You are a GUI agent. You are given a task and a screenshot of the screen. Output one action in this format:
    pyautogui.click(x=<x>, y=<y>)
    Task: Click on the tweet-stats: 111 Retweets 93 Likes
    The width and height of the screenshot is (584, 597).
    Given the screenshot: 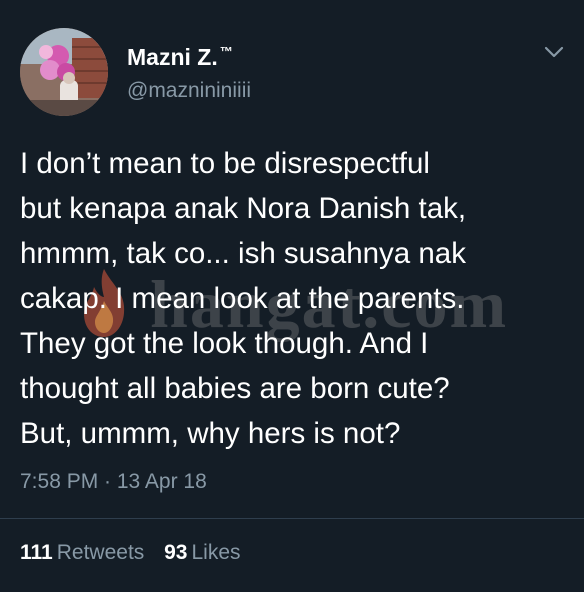 What is the action you would take?
    pyautogui.click(x=137, y=553)
    